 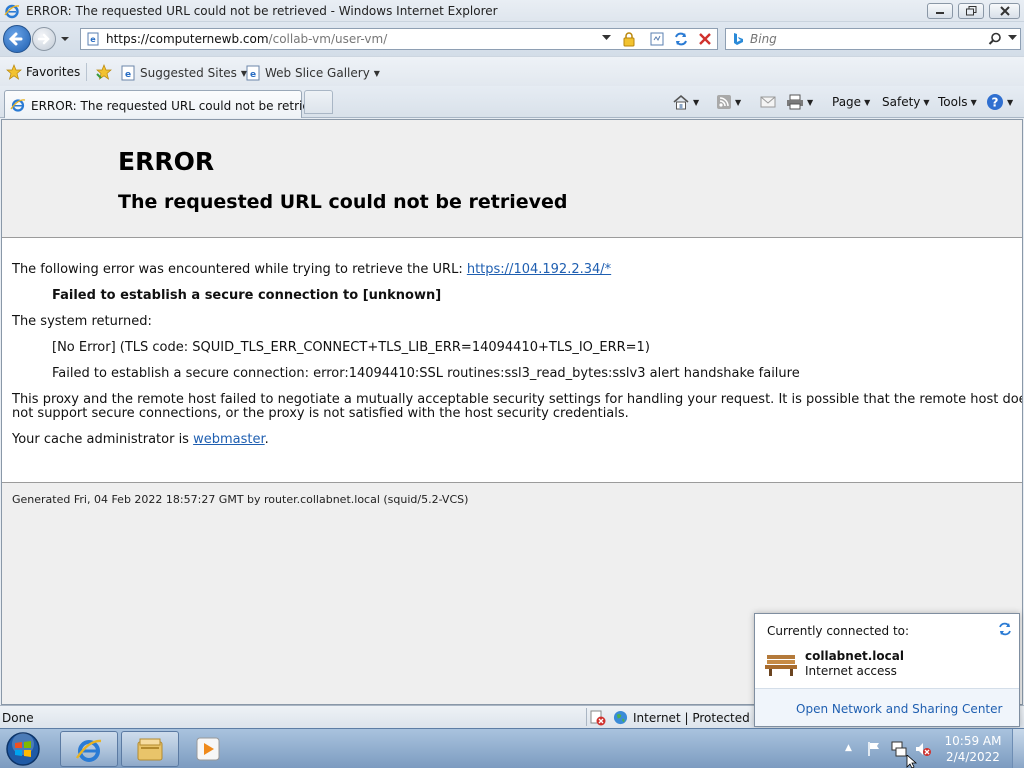 What do you see at coordinates (629, 39) in the screenshot?
I see `lock-icon` at bounding box center [629, 39].